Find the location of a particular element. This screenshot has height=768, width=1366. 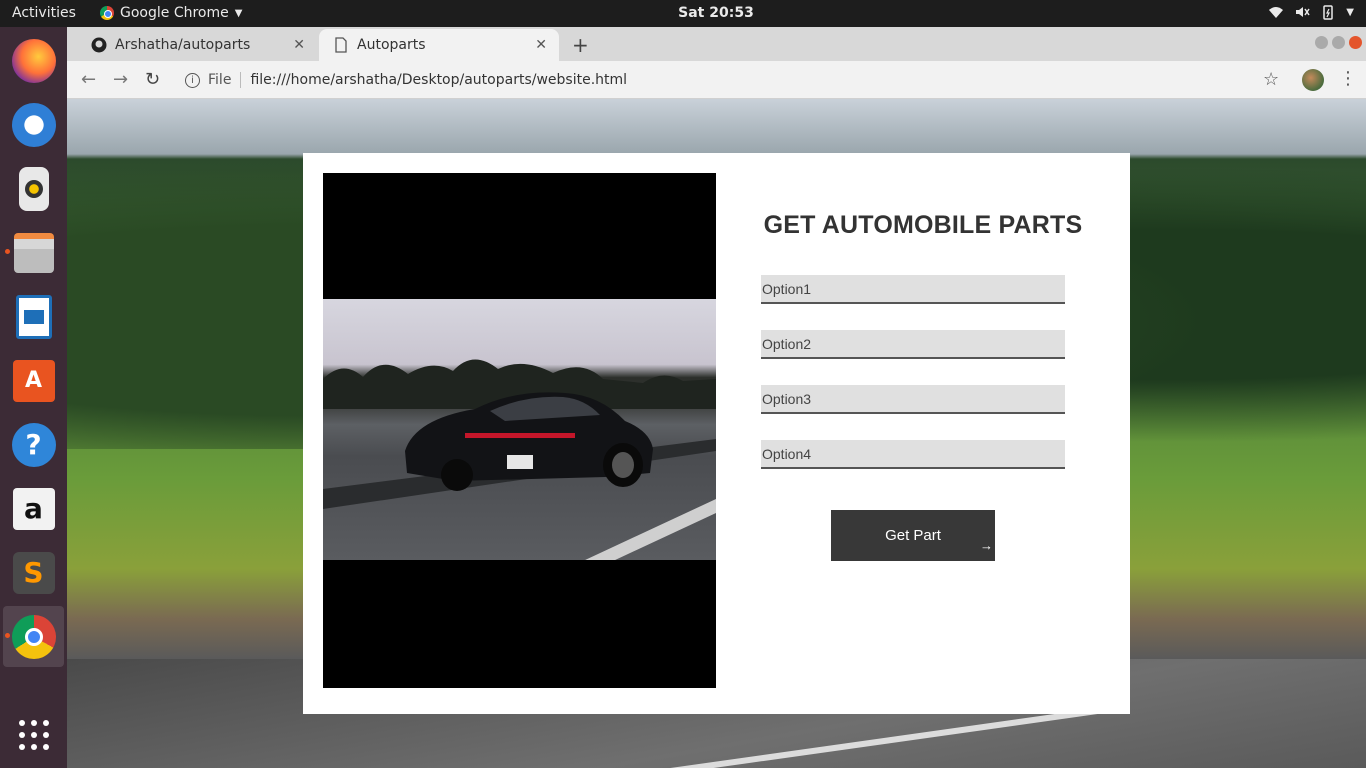

dock-item-writer is located at coordinates (33, 316).